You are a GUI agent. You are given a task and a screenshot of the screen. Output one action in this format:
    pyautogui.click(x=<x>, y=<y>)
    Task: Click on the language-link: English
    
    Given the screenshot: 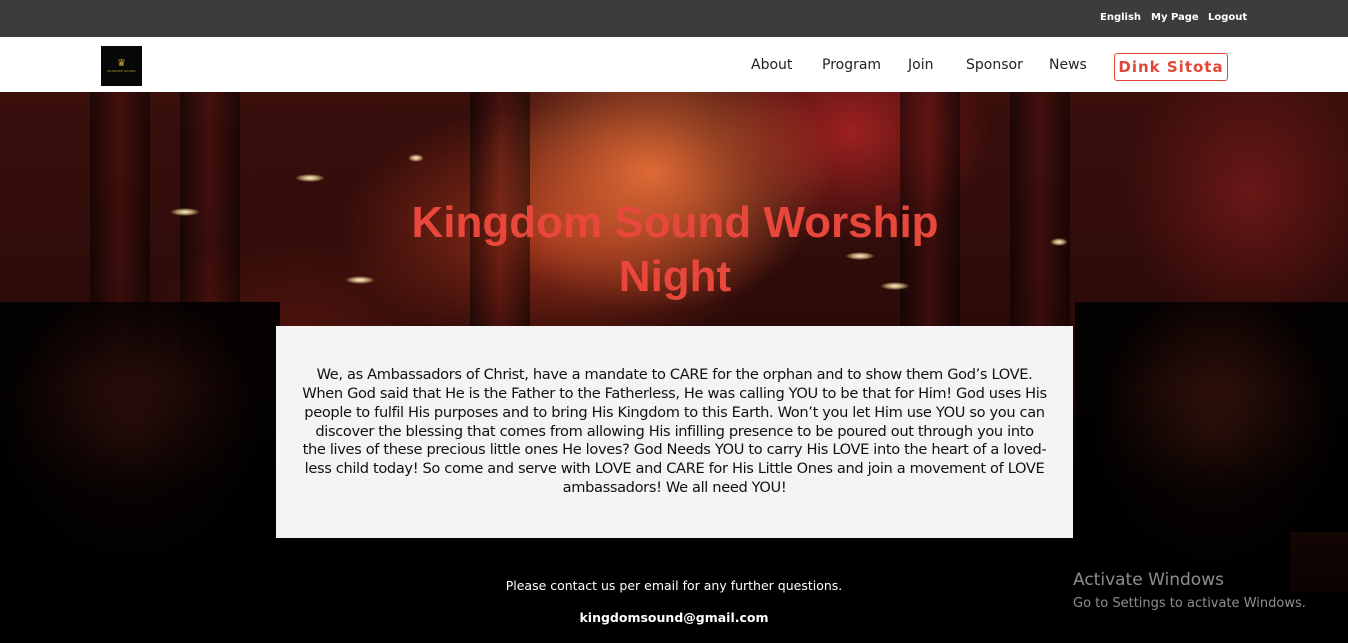 What is the action you would take?
    pyautogui.click(x=1120, y=17)
    